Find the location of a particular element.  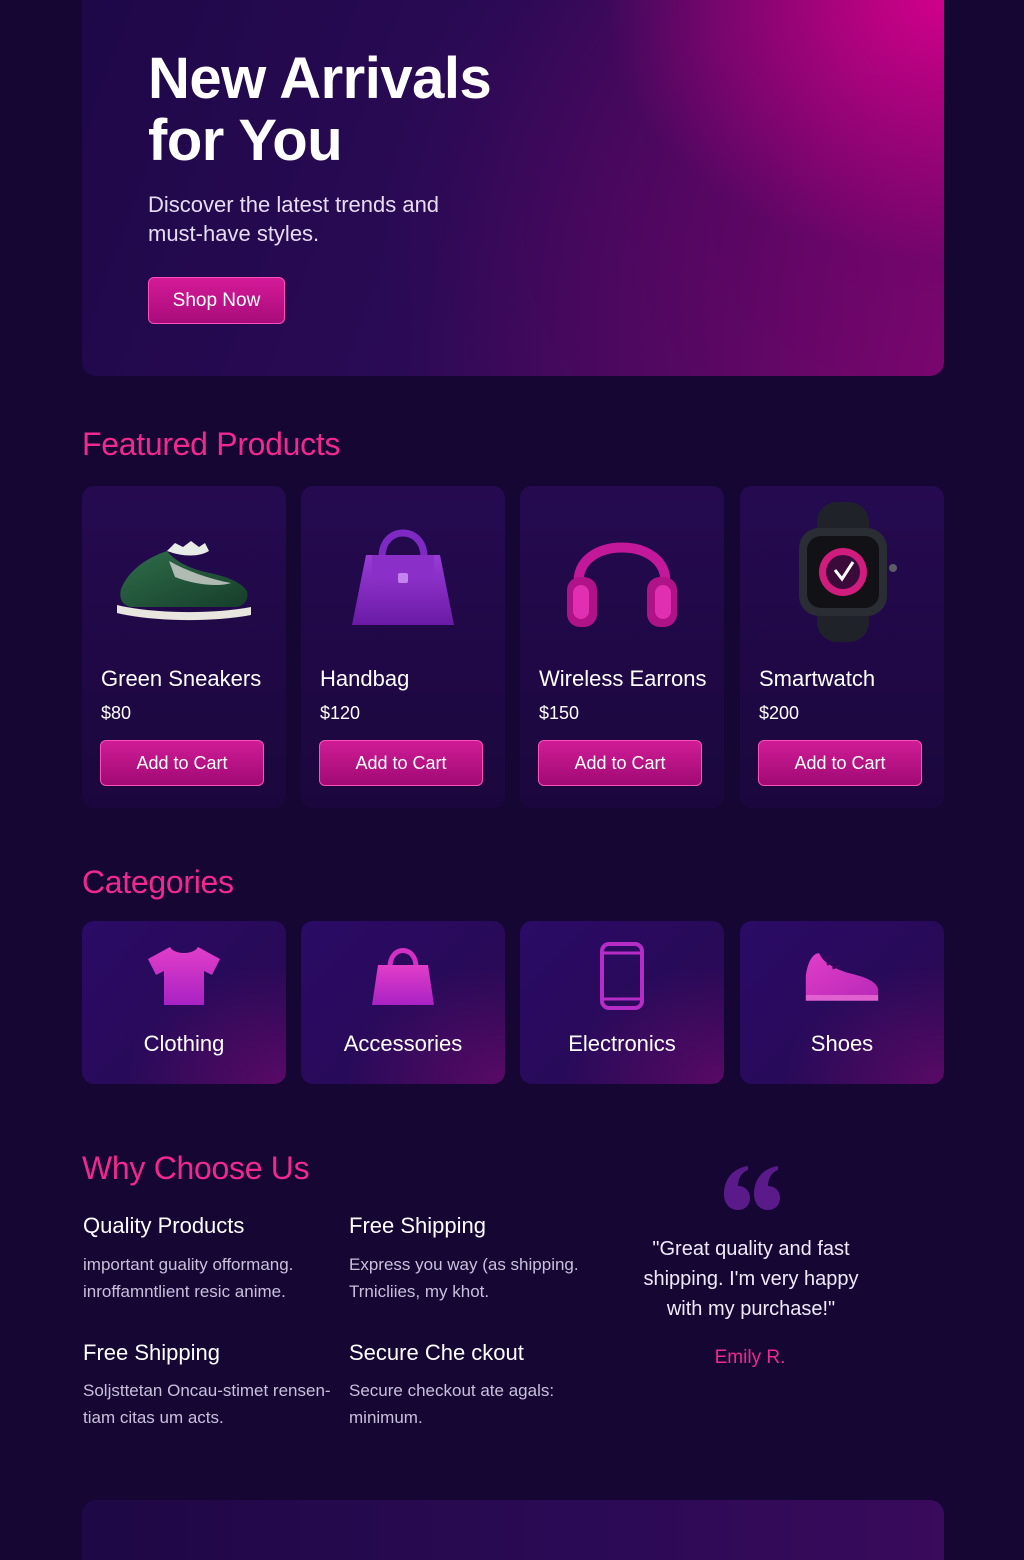

headphones-icon is located at coordinates (622, 572).